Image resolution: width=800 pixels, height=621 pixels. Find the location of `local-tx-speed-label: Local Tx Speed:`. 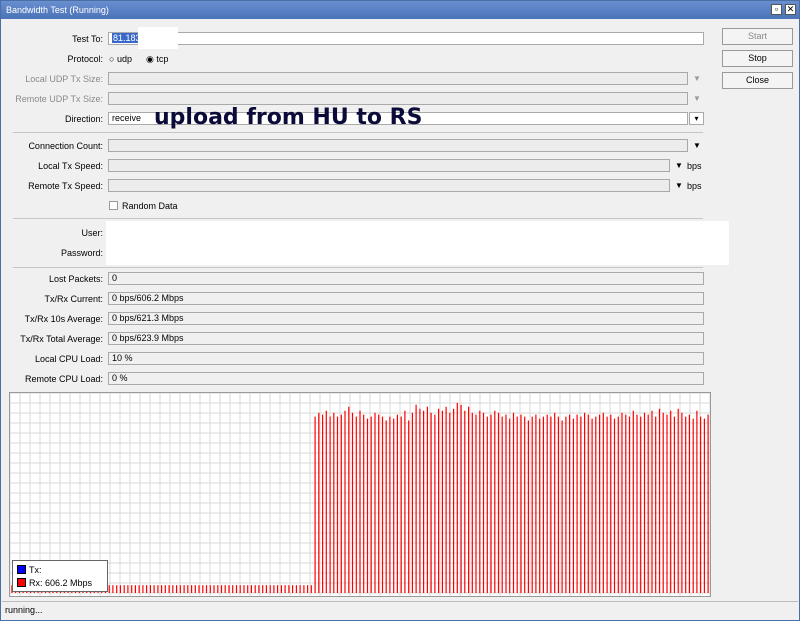

local-tx-speed-label: Local Tx Speed: is located at coordinates (70, 166).